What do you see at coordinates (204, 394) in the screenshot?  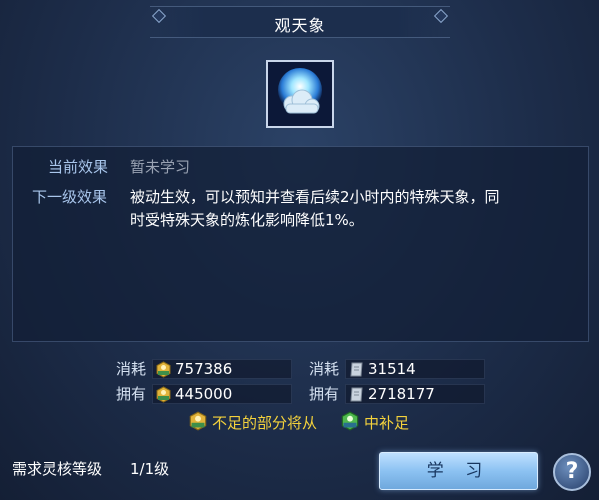 I see `own-value-a-text: 445000` at bounding box center [204, 394].